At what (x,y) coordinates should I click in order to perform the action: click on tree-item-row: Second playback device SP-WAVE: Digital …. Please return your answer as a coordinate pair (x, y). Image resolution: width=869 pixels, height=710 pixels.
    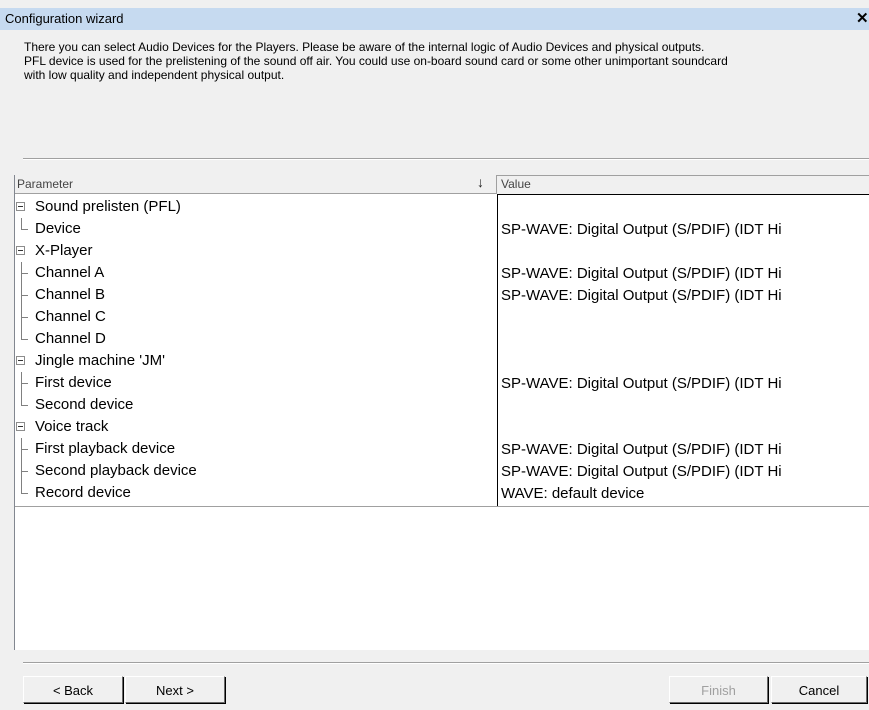
    Looking at the image, I should click on (442, 471).